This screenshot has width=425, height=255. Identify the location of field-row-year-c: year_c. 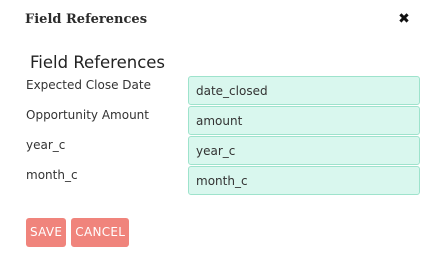
(212, 151).